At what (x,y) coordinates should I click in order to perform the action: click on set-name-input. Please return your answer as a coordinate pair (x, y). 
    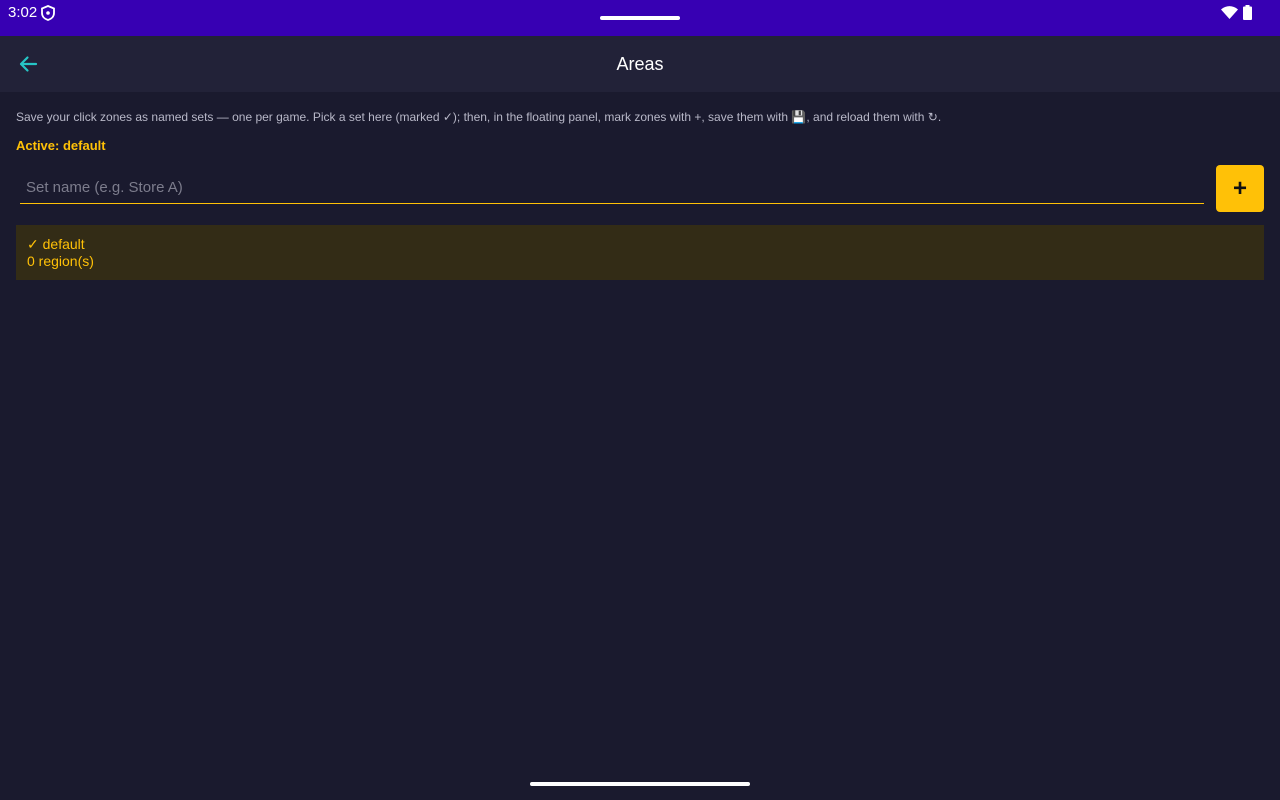
    Looking at the image, I should click on (612, 188).